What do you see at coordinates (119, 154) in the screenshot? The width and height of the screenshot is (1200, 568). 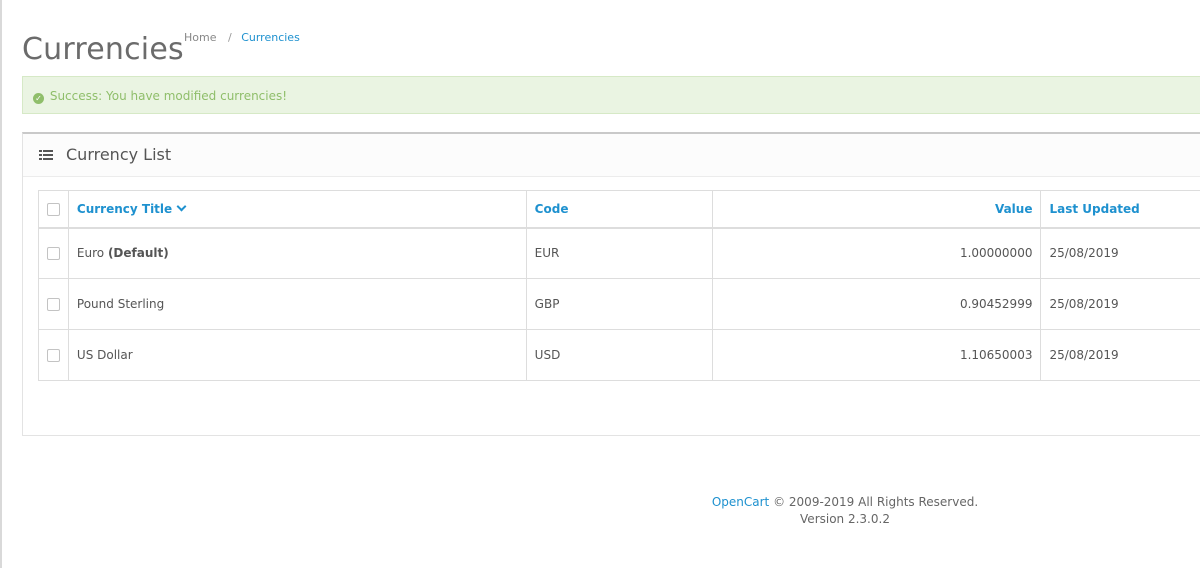 I see `panel-title: Currency List` at bounding box center [119, 154].